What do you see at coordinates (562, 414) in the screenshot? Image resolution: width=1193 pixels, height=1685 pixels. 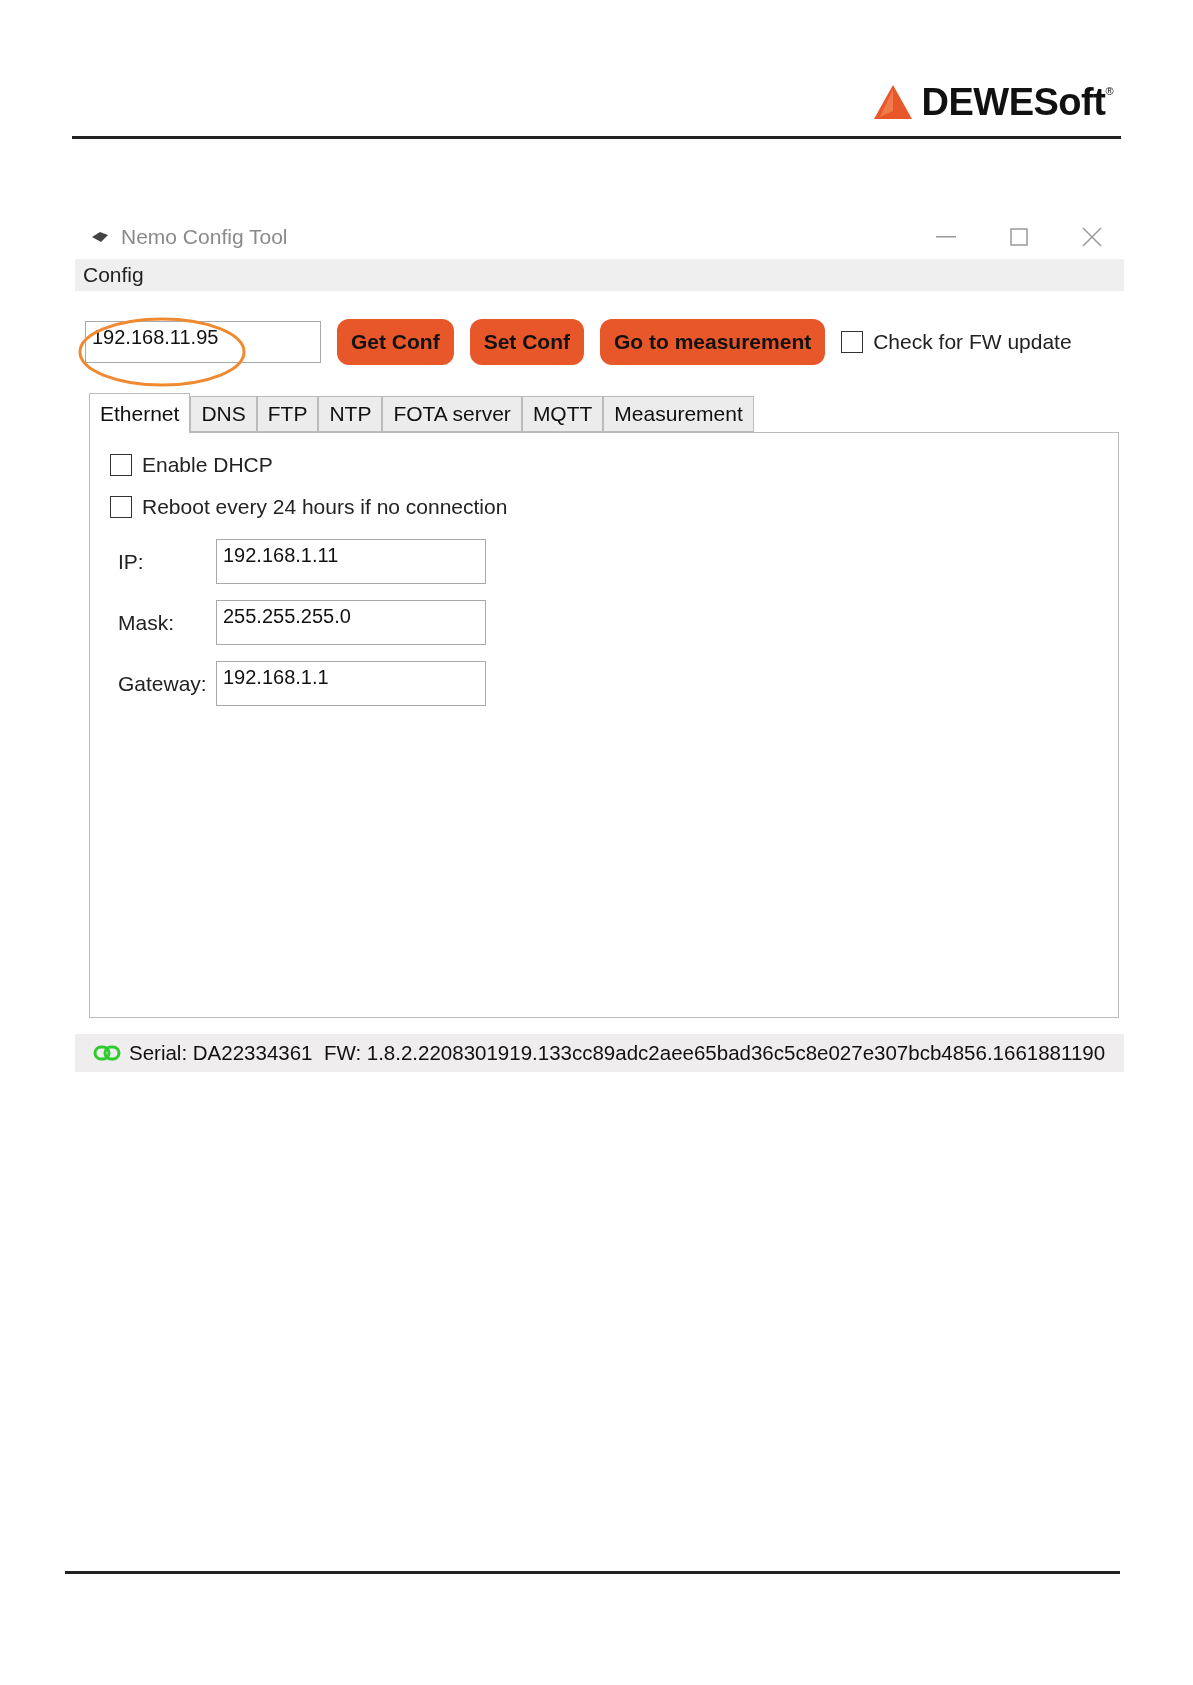 I see `tab: MQTT` at bounding box center [562, 414].